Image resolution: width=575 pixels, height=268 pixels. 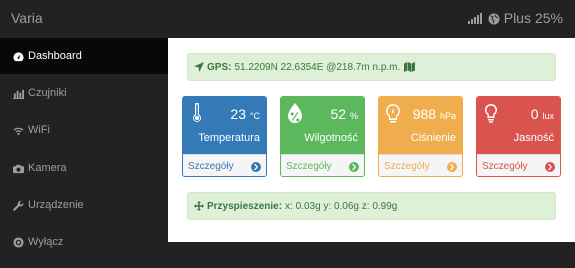 What do you see at coordinates (245, 206) in the screenshot?
I see `acceleration-label: Przyspieszenie:` at bounding box center [245, 206].